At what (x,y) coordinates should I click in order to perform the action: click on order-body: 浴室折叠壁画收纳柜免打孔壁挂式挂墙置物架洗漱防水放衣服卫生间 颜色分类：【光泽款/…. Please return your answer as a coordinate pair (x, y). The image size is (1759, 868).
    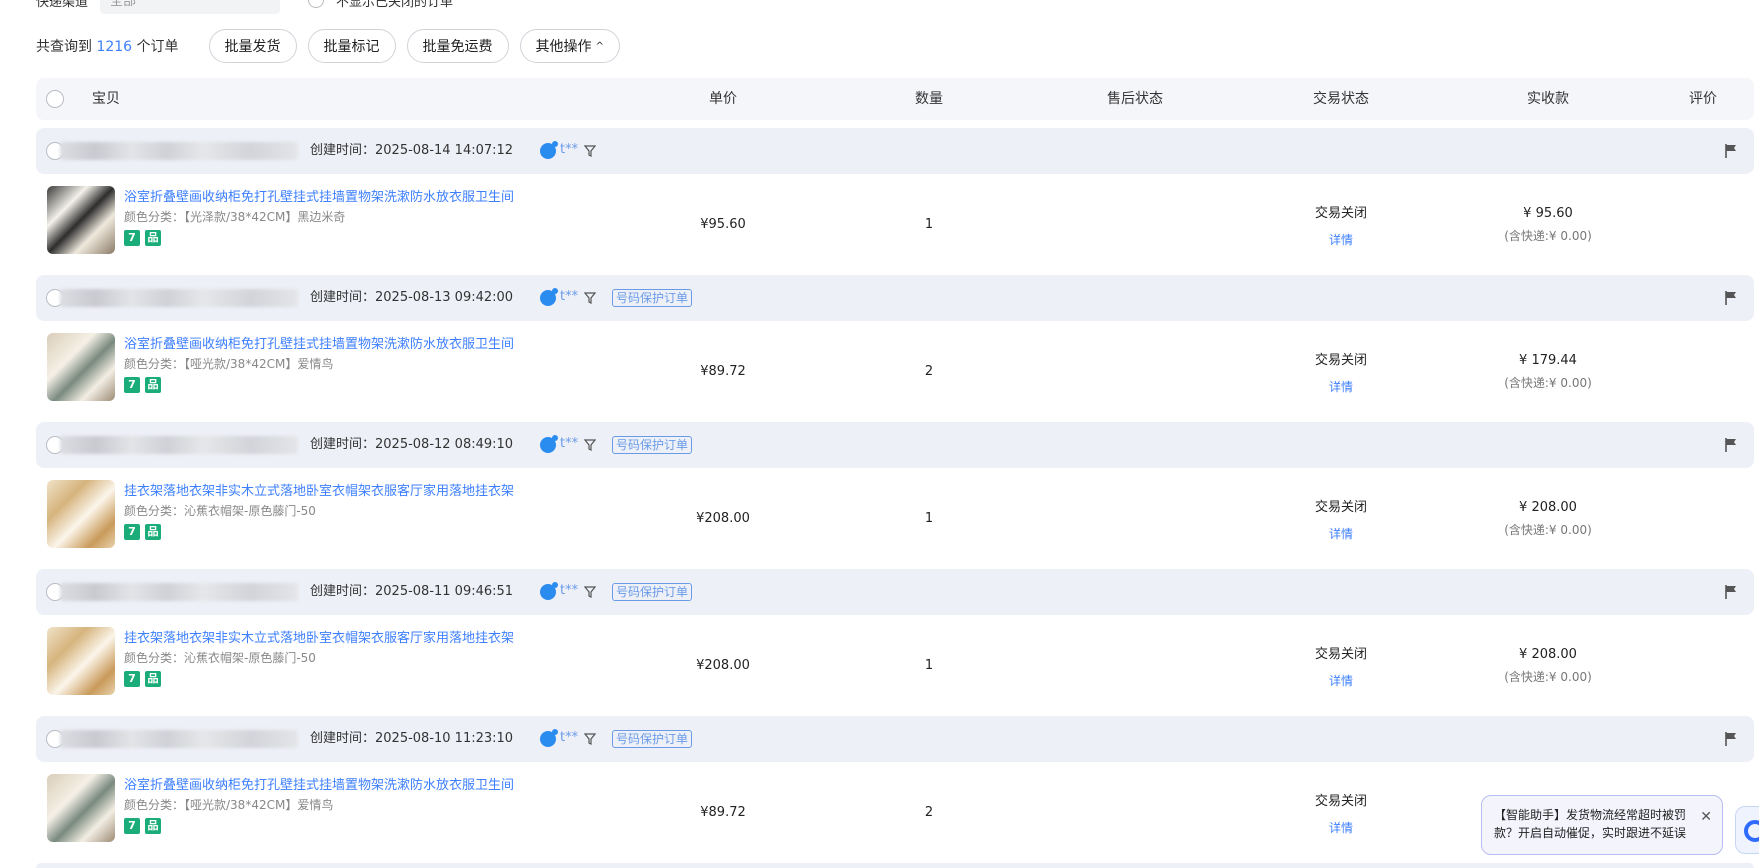
    Looking at the image, I should click on (895, 224).